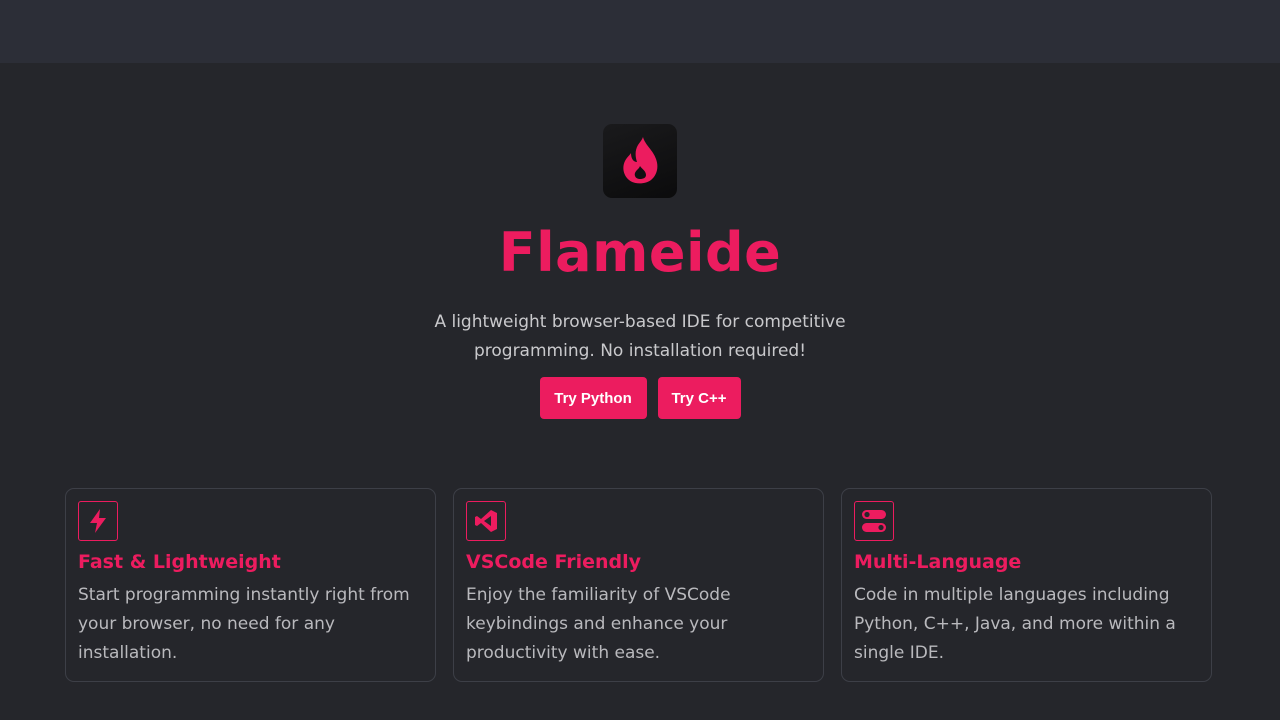 This screenshot has width=1280, height=720. What do you see at coordinates (640, 252) in the screenshot?
I see `app-title: Flameide` at bounding box center [640, 252].